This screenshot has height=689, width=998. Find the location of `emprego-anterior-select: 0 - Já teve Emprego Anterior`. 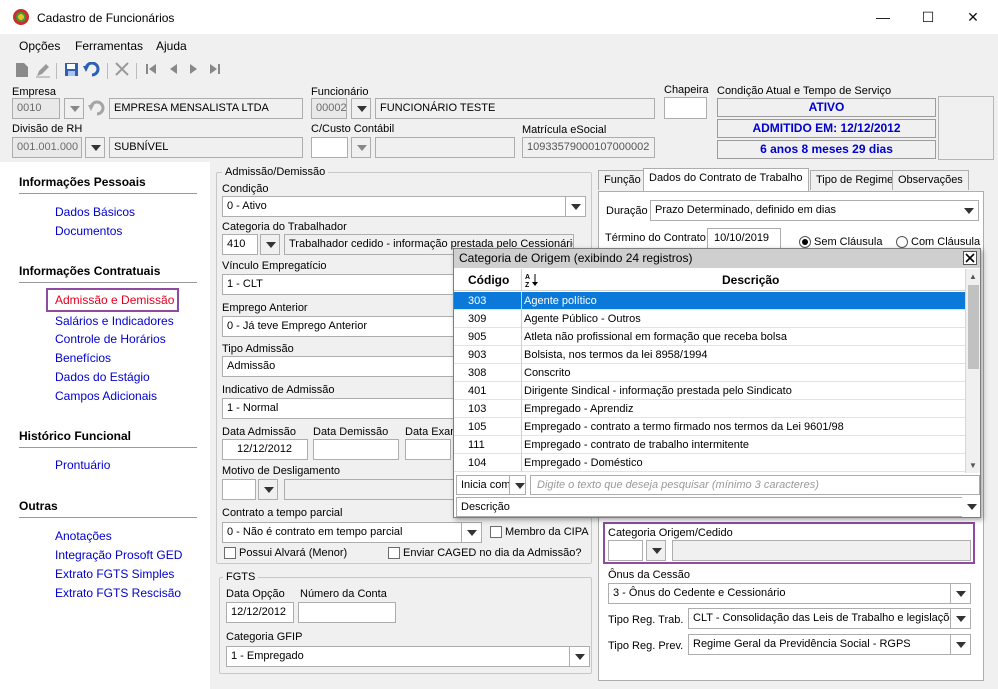

emprego-anterior-select: 0 - Já teve Emprego Anterior is located at coordinates (342, 326).